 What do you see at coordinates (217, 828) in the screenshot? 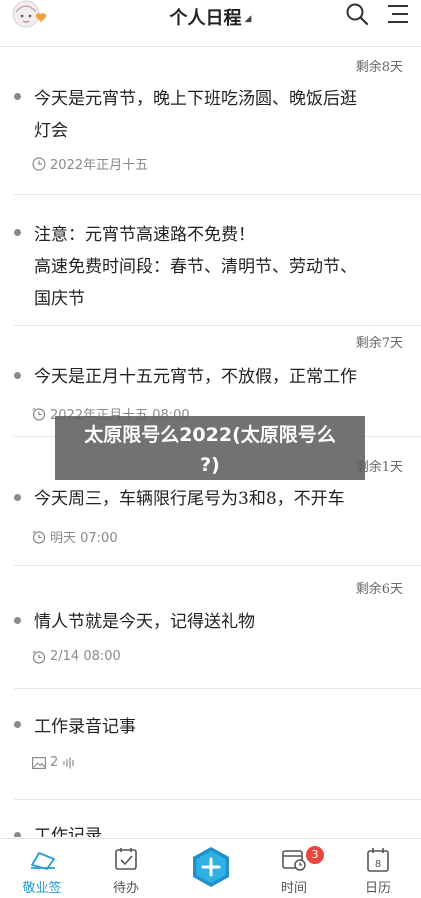
I see `item-text: 工作记录` at bounding box center [217, 828].